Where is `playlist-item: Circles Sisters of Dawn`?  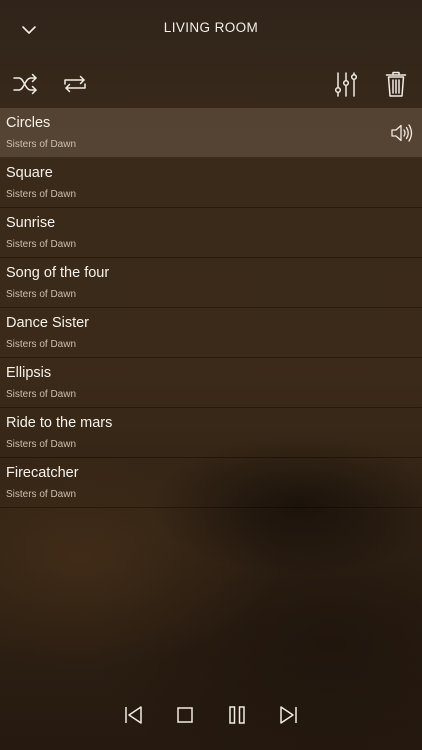 playlist-item: Circles Sisters of Dawn is located at coordinates (211, 133).